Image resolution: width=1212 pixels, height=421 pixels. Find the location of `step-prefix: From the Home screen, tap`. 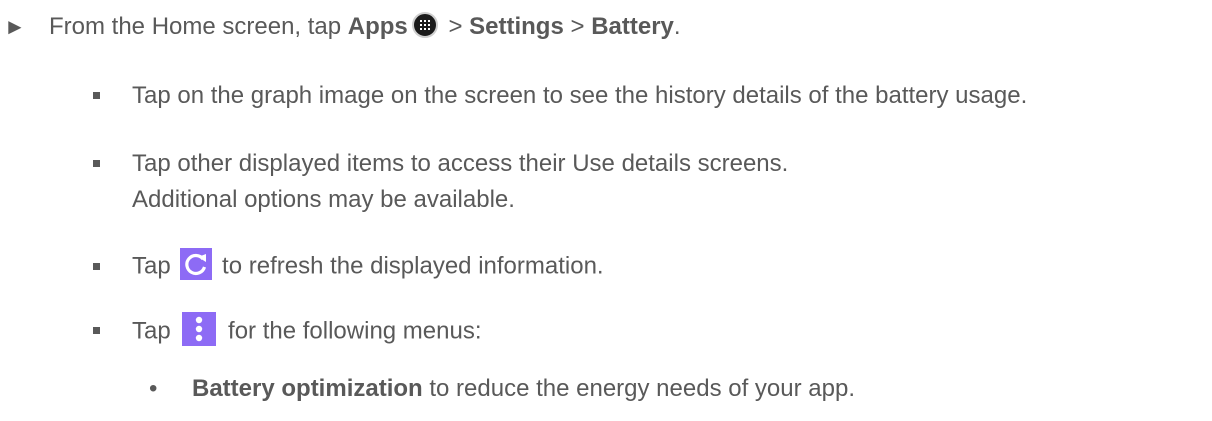

step-prefix: From the Home screen, tap is located at coordinates (198, 26).